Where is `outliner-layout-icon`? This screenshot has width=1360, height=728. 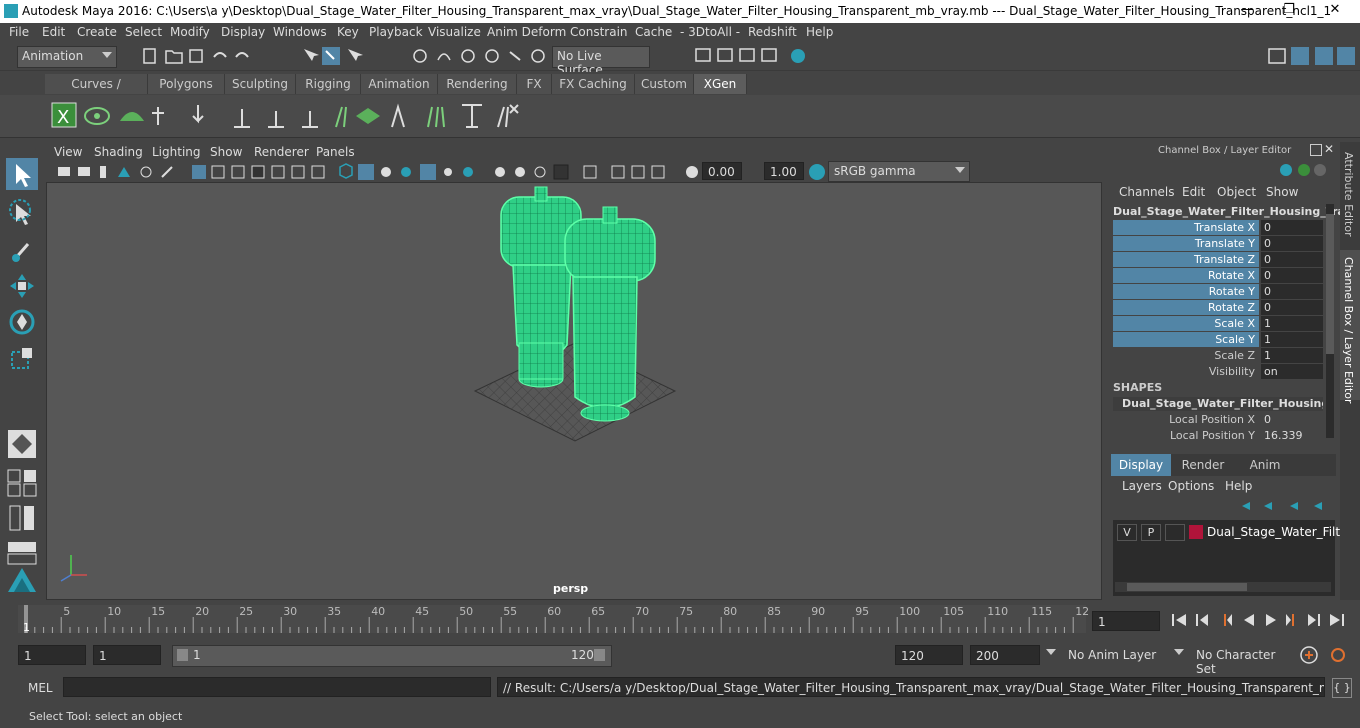
outliner-layout-icon is located at coordinates (22, 518).